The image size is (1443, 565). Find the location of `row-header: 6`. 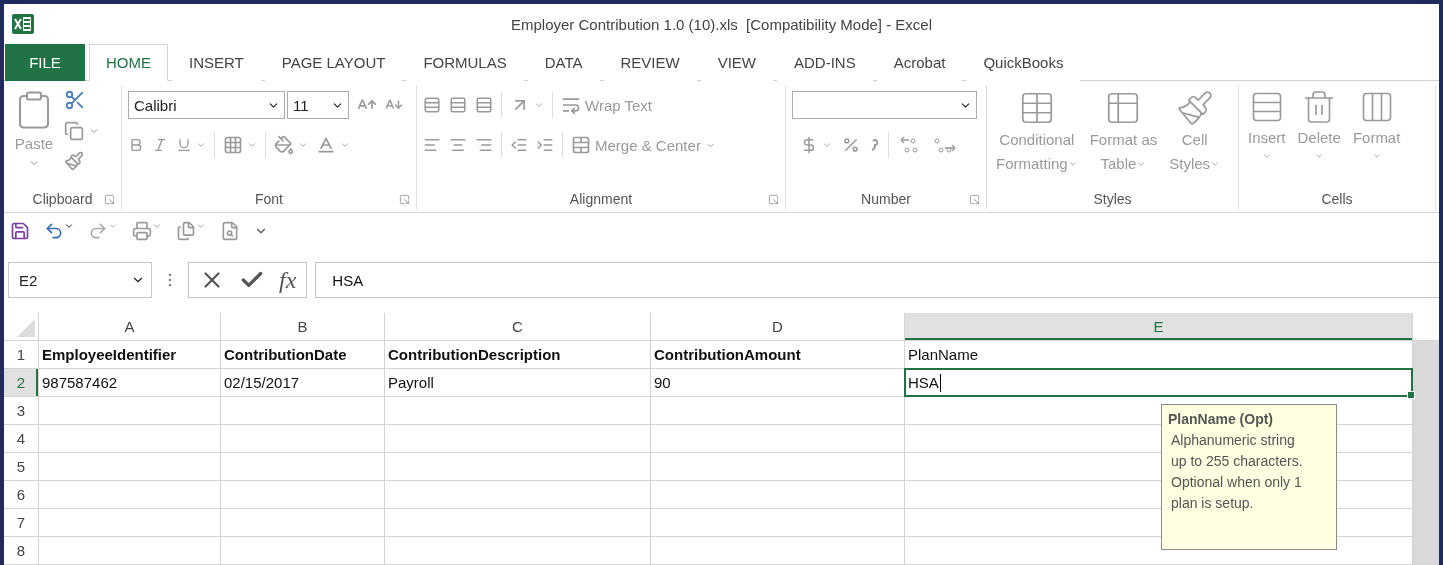

row-header: 6 is located at coordinates (21, 494).